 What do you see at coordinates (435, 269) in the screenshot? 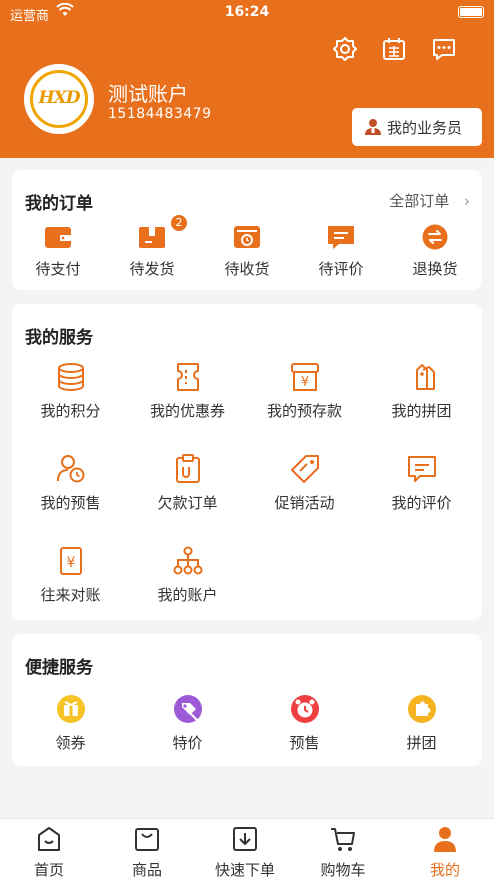
I see `order-status-label: 退换货` at bounding box center [435, 269].